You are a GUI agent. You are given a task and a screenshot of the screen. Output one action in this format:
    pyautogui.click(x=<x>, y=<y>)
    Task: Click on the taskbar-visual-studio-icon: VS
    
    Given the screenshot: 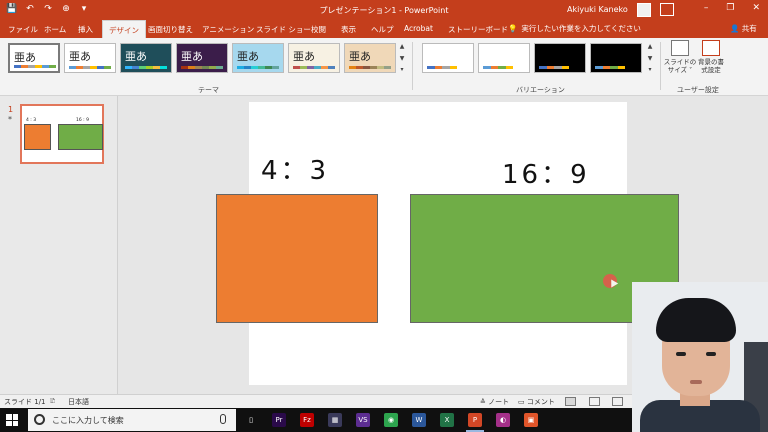 What is the action you would take?
    pyautogui.click(x=363, y=420)
    